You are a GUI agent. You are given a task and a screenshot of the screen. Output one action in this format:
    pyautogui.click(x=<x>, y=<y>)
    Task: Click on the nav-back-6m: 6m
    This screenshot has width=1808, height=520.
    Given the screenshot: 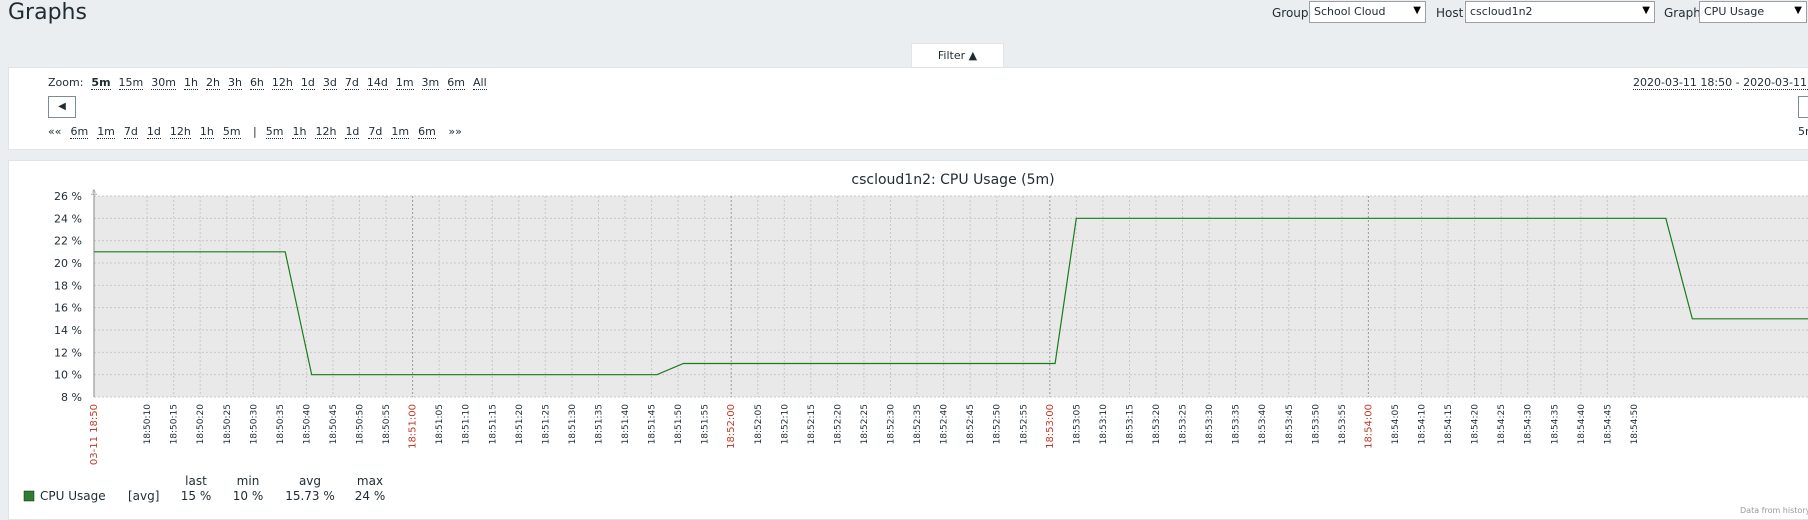 What is the action you would take?
    pyautogui.click(x=79, y=132)
    